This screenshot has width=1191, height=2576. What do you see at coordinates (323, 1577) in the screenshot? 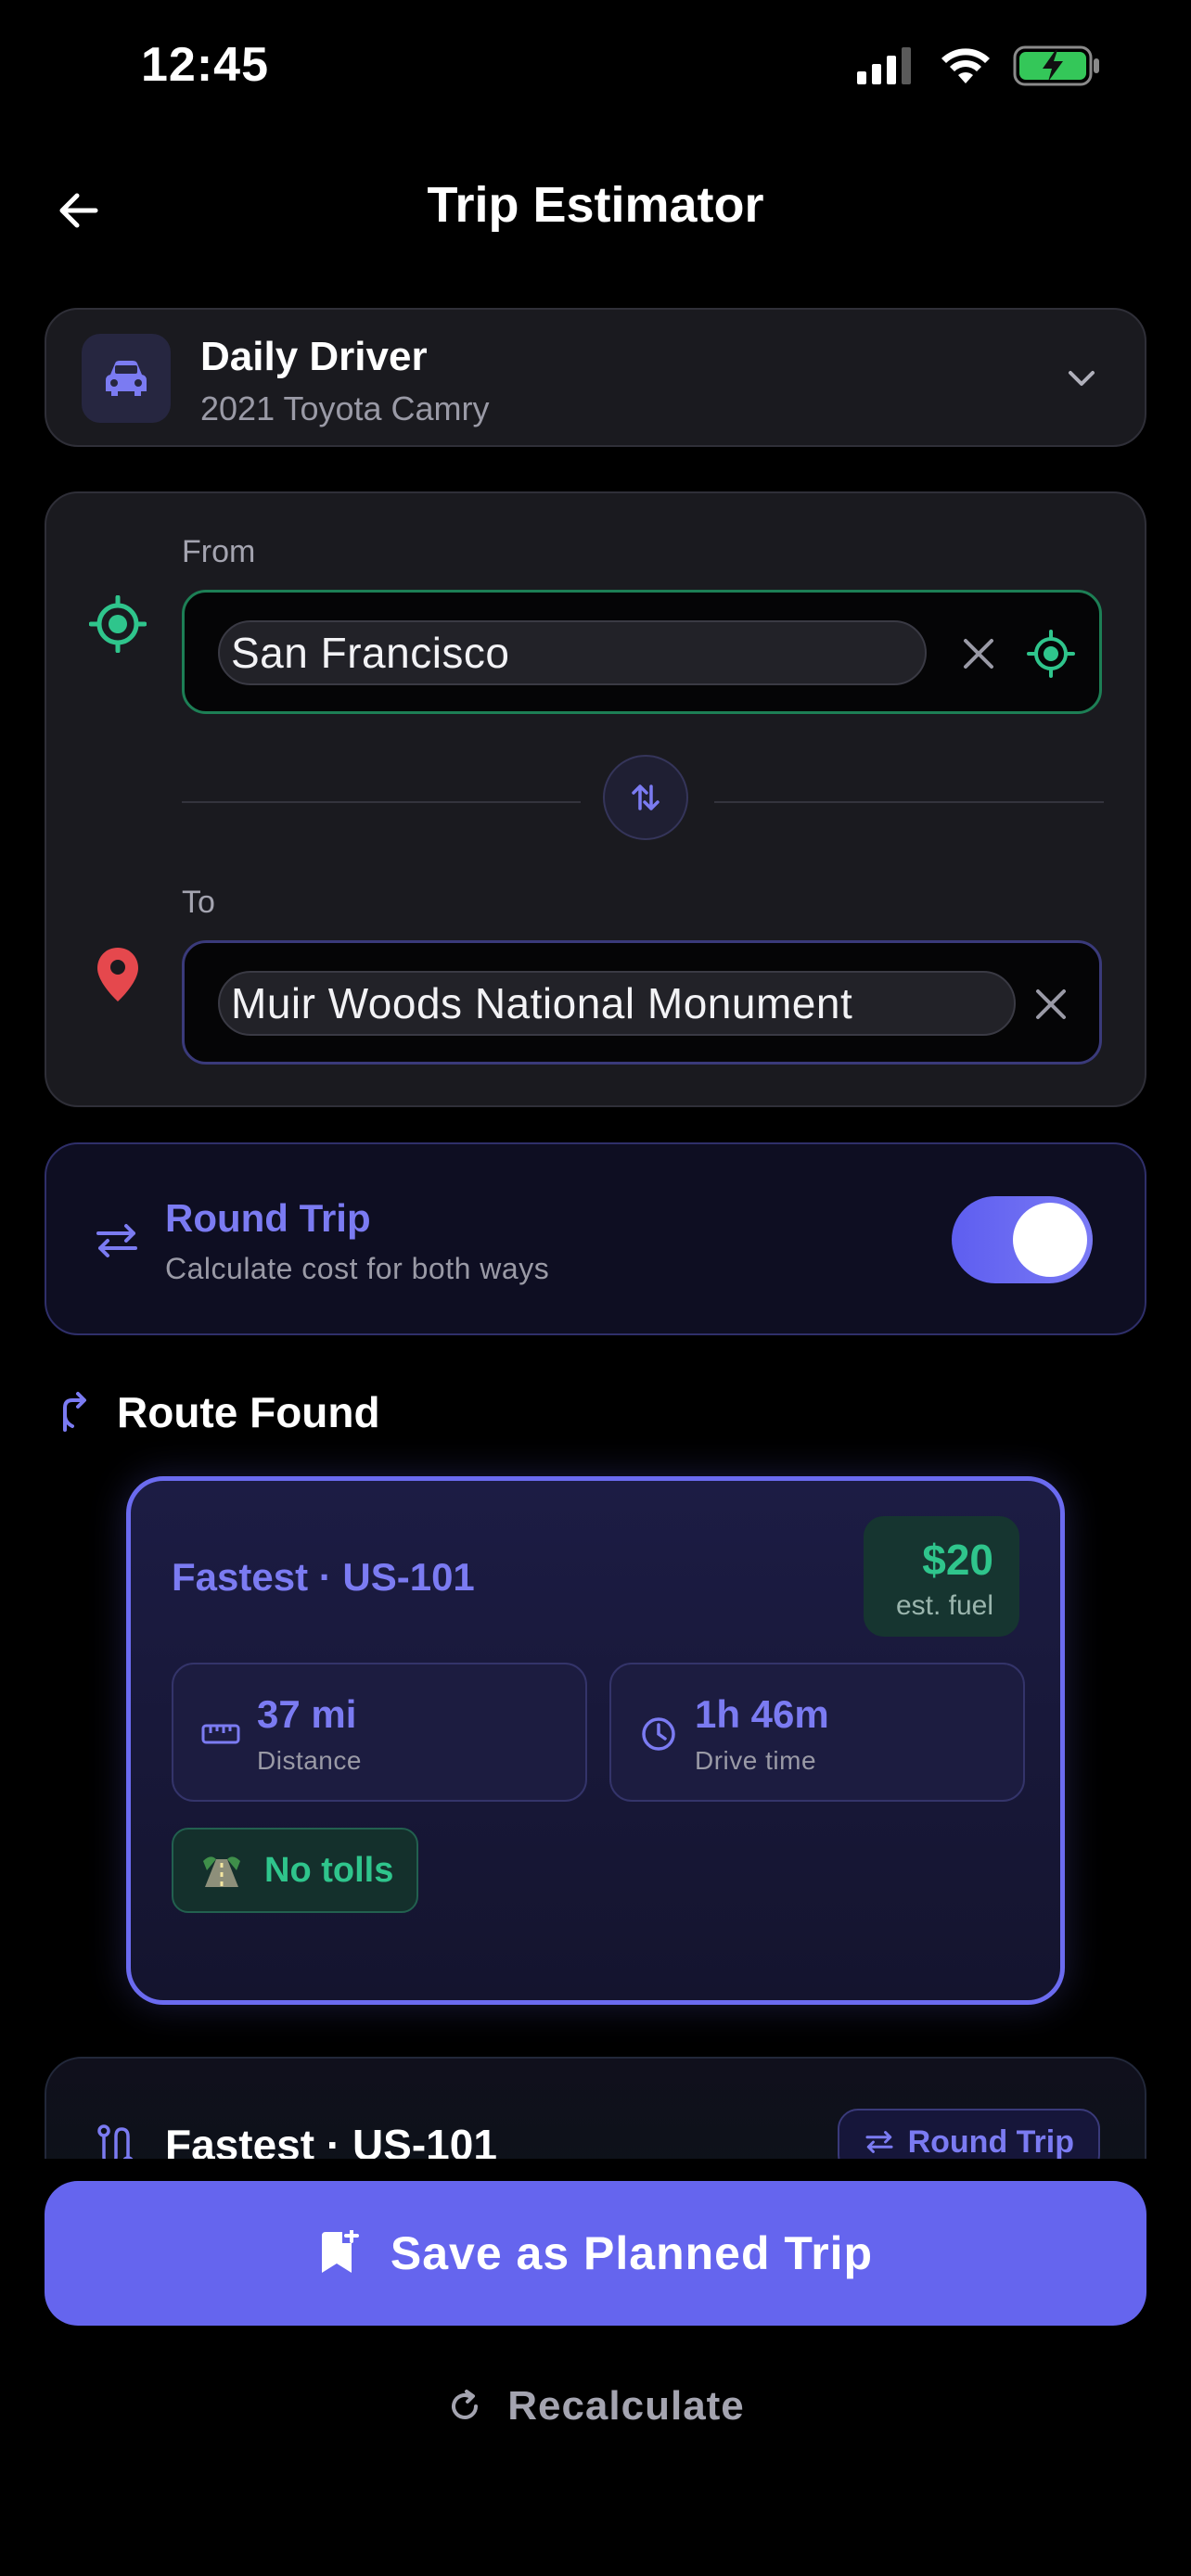
I see `route-title: Fastest · US-101` at bounding box center [323, 1577].